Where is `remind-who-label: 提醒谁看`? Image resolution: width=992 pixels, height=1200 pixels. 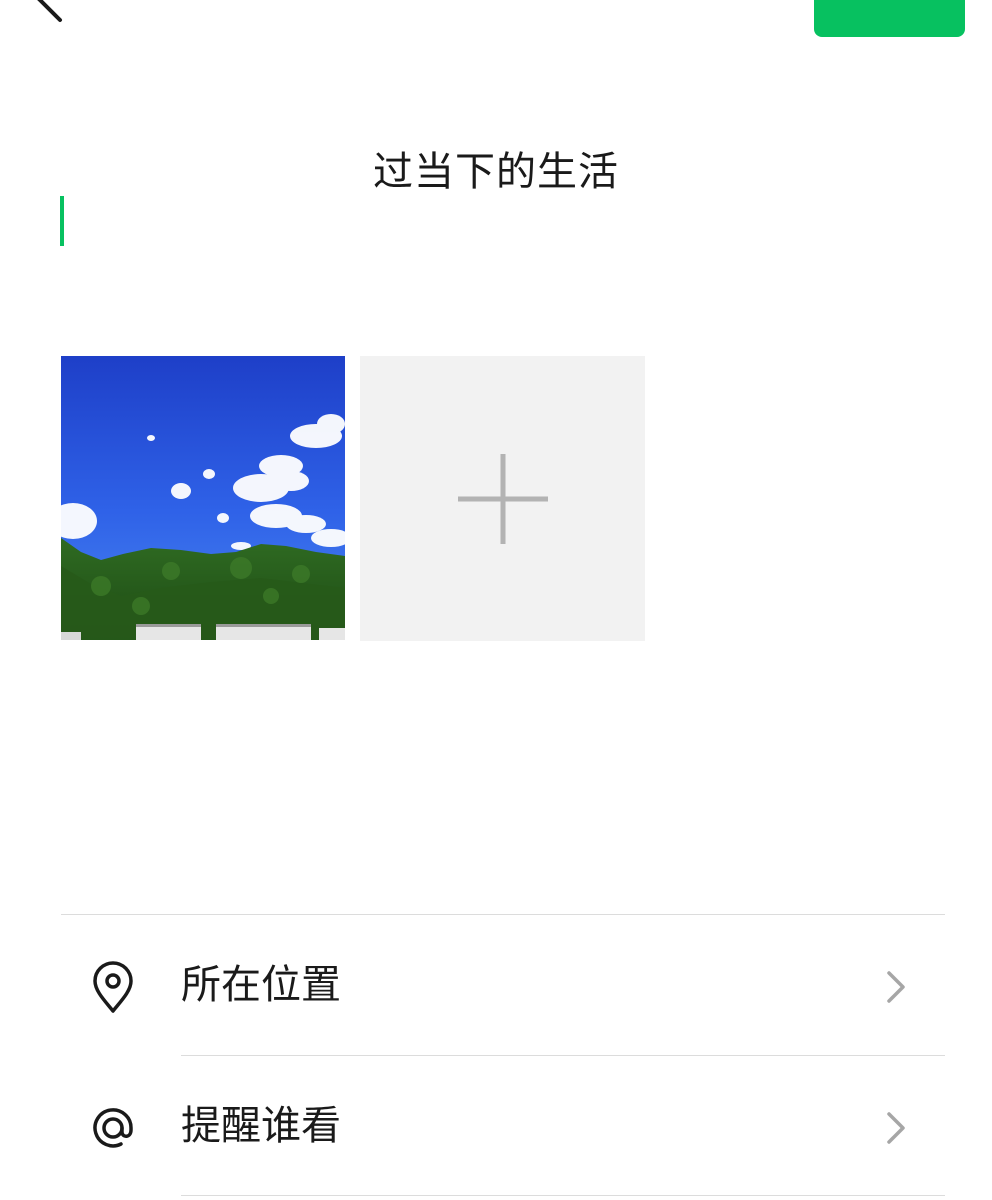
remind-who-label: 提醒谁看 is located at coordinates (261, 1126).